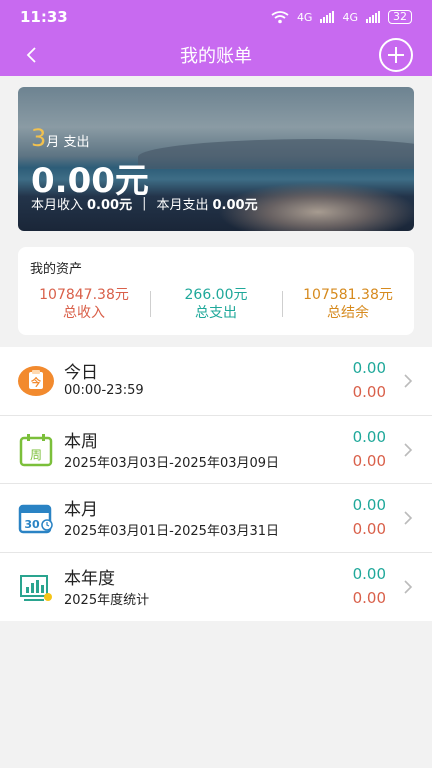 The image size is (432, 768). What do you see at coordinates (396, 55) in the screenshot?
I see `plus-circle-icon` at bounding box center [396, 55].